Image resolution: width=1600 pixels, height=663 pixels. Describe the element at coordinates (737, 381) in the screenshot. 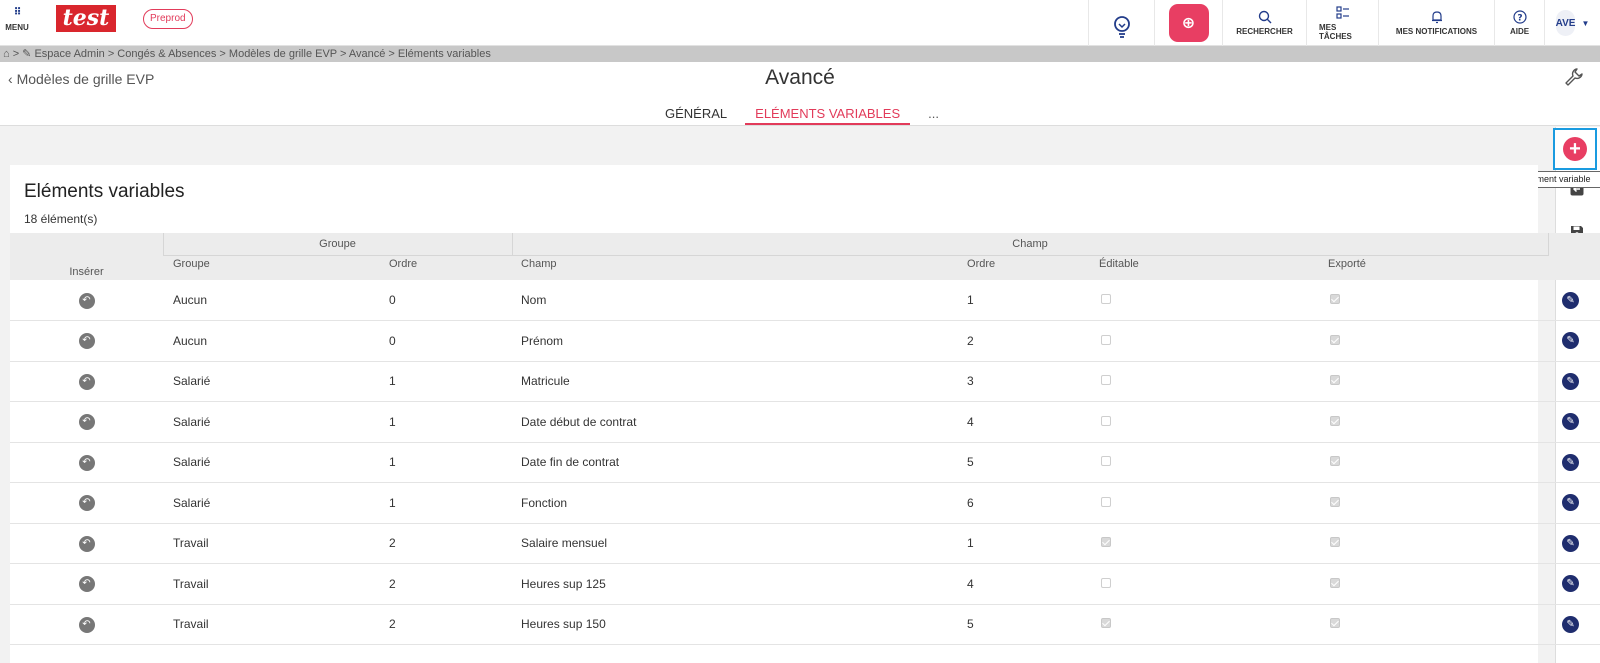

I see `cell-champ: Matricule` at that location.